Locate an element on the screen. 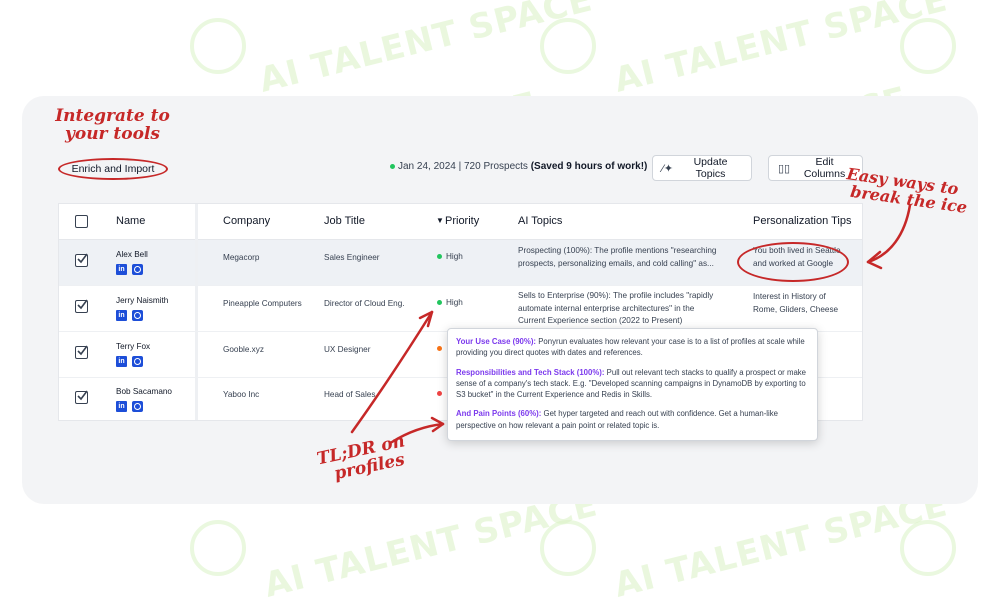 This screenshot has width=1000, height=606. tips-line: and worked at Google is located at coordinates (793, 263).